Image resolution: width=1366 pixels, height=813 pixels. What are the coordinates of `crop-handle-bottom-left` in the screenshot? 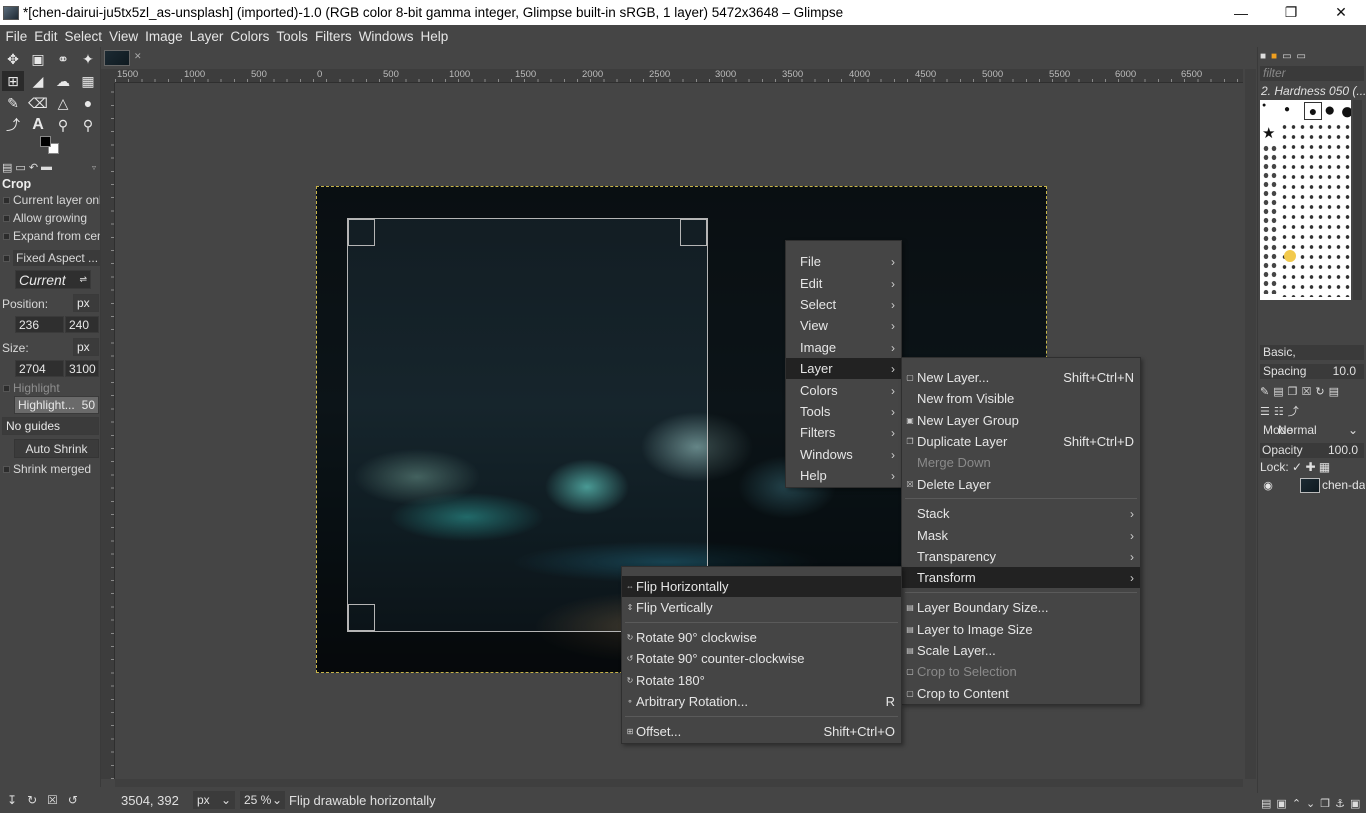 It's located at (361, 617).